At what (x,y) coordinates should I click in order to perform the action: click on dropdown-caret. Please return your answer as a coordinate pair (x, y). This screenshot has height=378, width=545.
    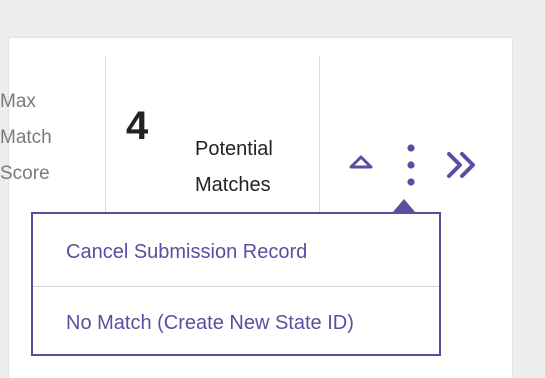
    Looking at the image, I should click on (404, 205).